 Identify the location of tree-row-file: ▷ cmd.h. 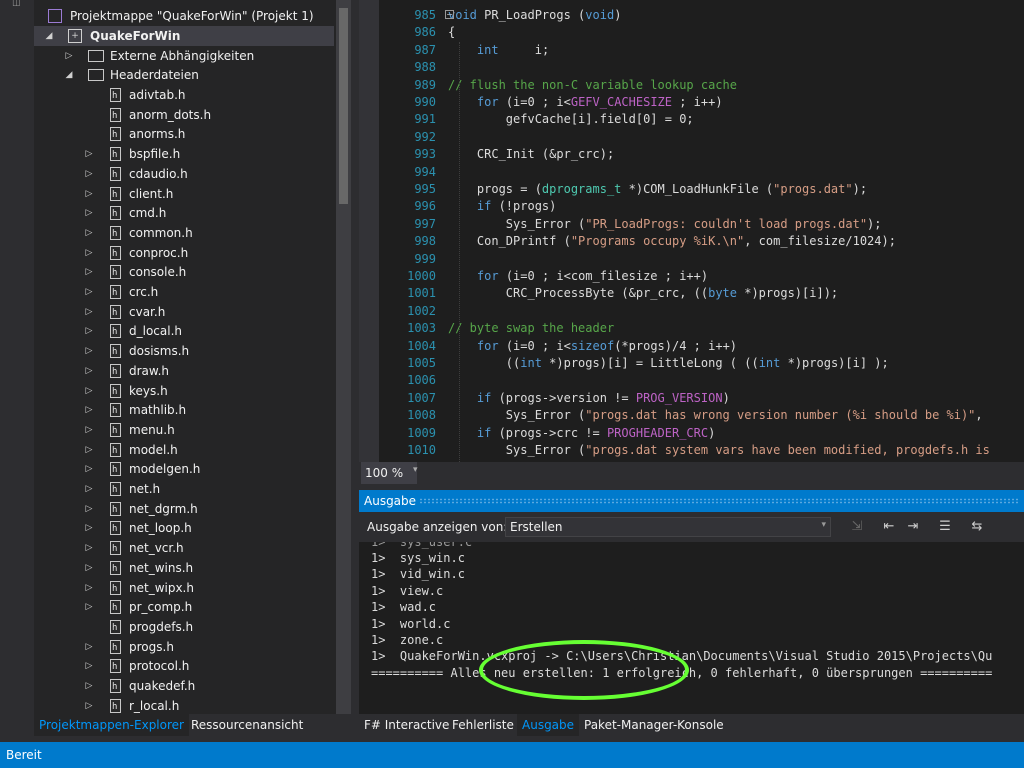
(184, 213).